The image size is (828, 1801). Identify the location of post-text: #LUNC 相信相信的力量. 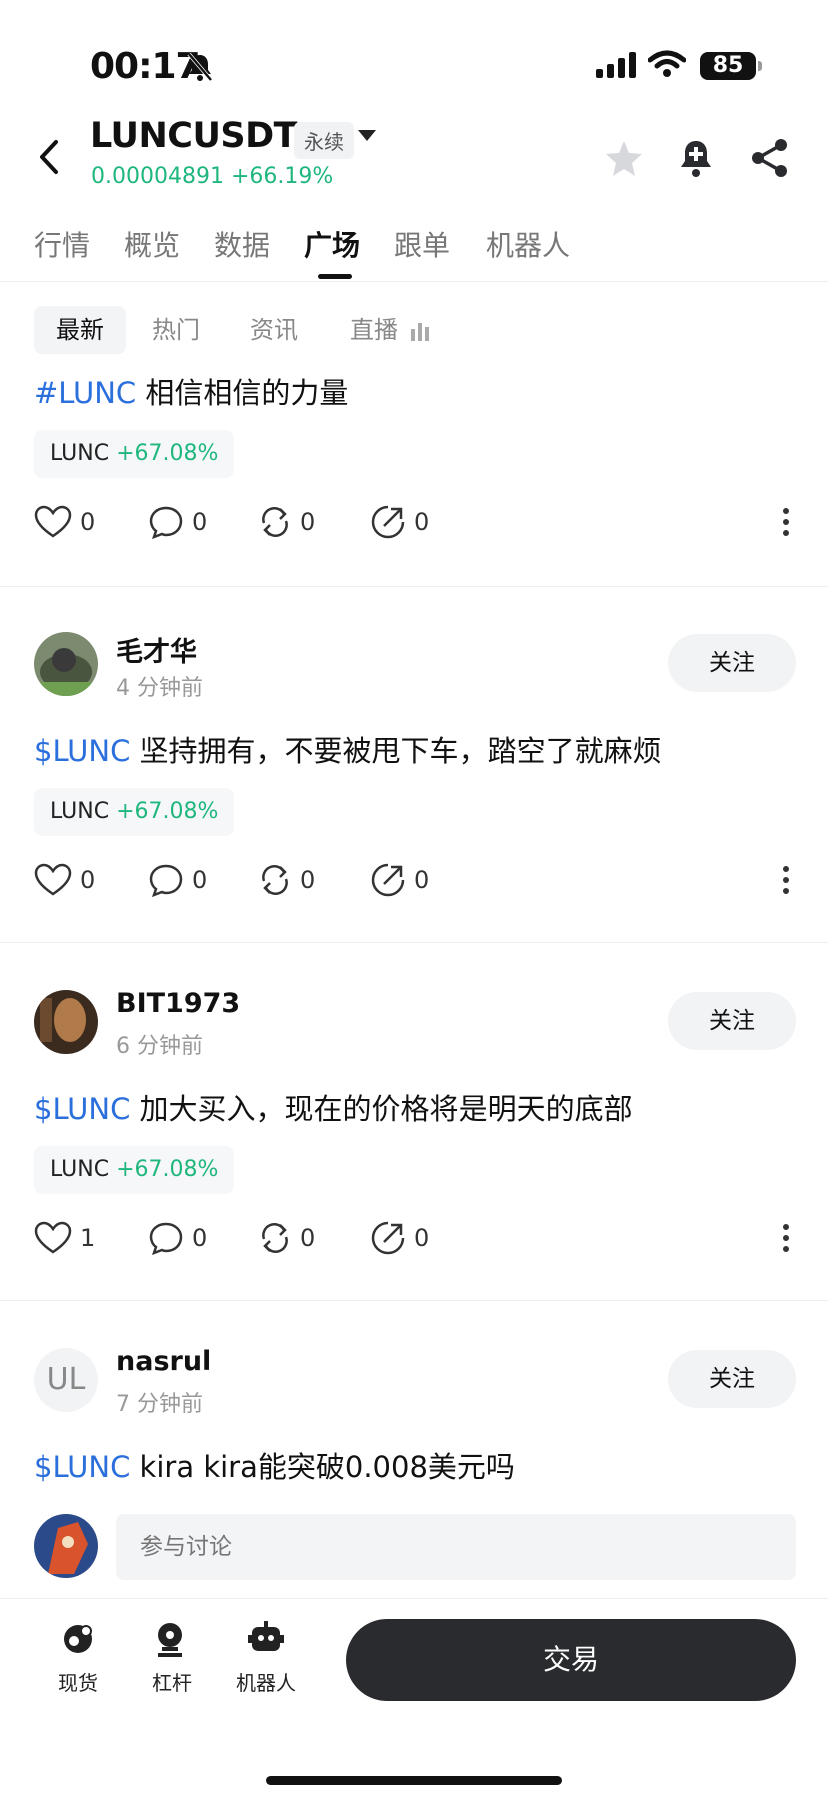
(191, 391).